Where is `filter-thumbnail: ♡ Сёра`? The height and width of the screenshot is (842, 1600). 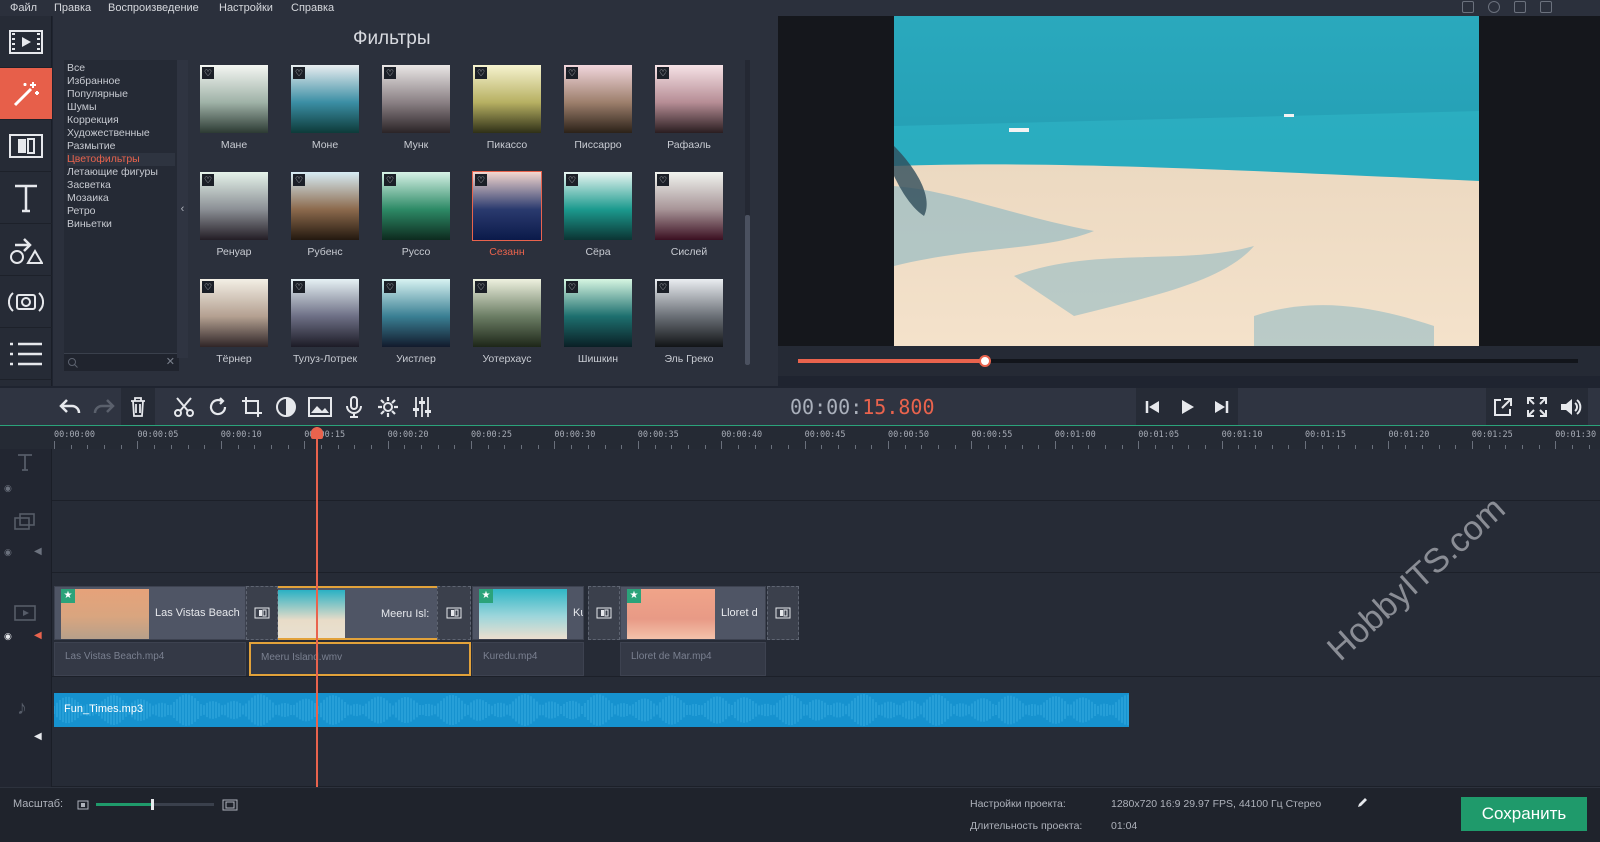 filter-thumbnail: ♡ Сёра is located at coordinates (599, 222).